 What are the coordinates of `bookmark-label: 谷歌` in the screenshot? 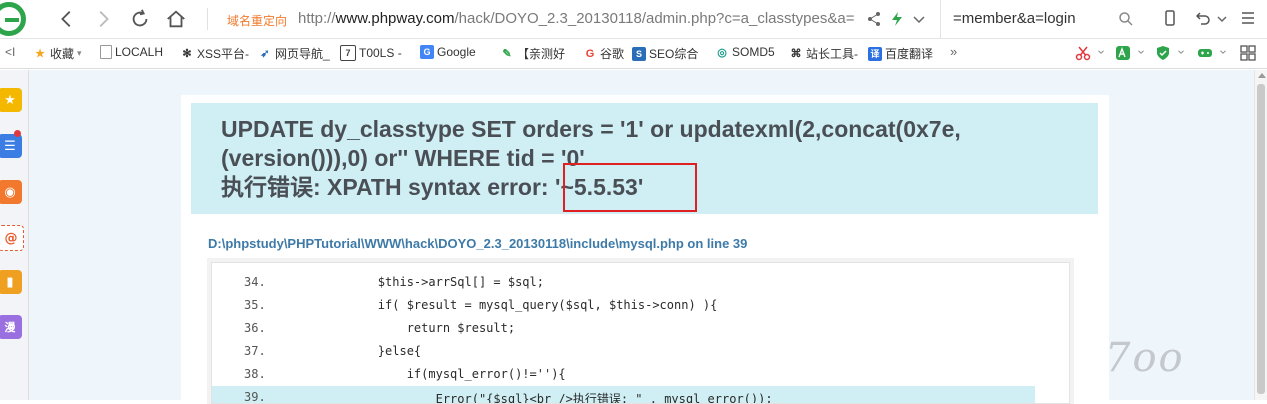 It's located at (612, 54).